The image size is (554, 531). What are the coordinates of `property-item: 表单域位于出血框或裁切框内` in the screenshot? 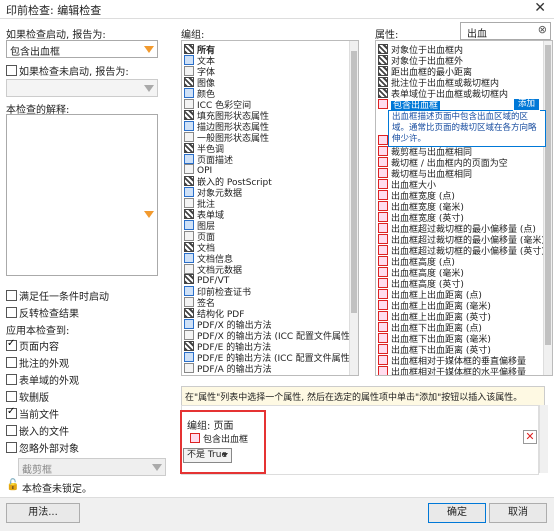 It's located at (459, 93).